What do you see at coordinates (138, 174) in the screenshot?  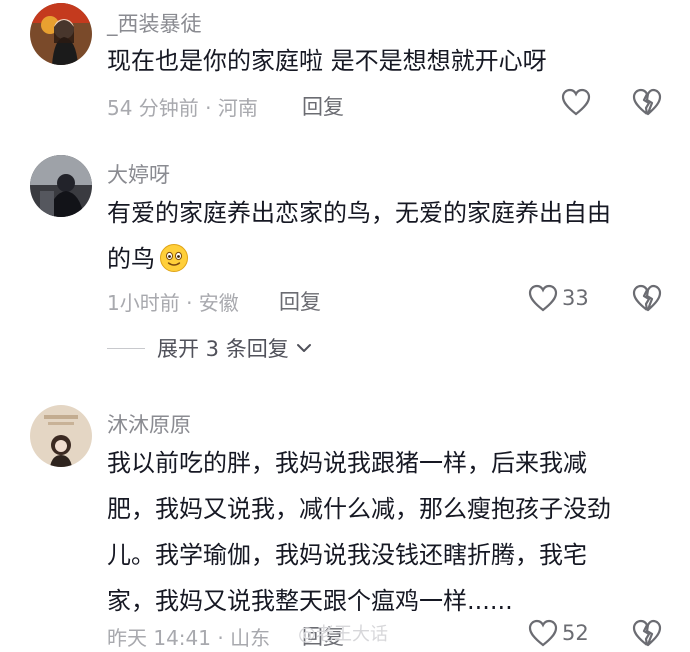 I see `username: 大婷呀` at bounding box center [138, 174].